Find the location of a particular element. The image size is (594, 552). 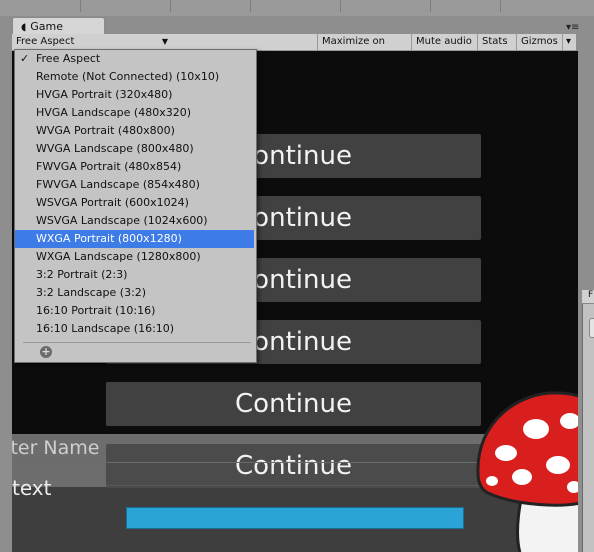

tab-game: ◖ Game is located at coordinates (58, 26).